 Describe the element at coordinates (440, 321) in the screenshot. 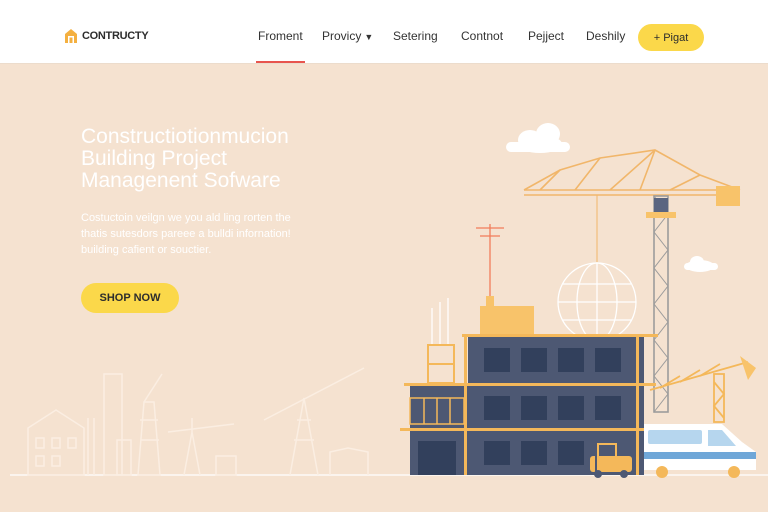

I see `scaffold-poles` at that location.